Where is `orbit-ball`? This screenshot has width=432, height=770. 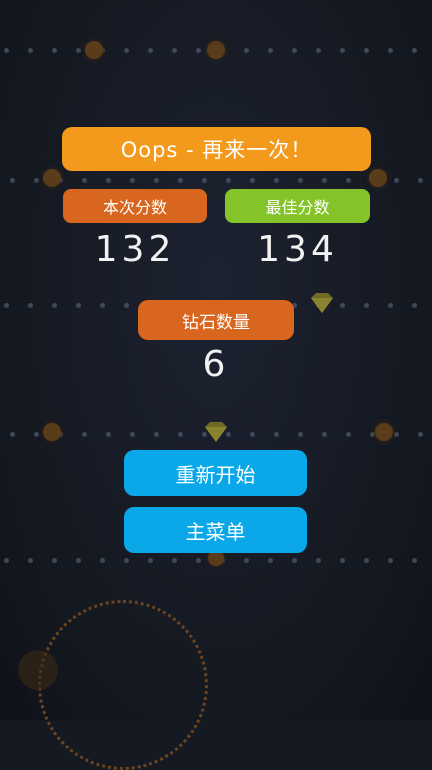 orbit-ball is located at coordinates (38, 670).